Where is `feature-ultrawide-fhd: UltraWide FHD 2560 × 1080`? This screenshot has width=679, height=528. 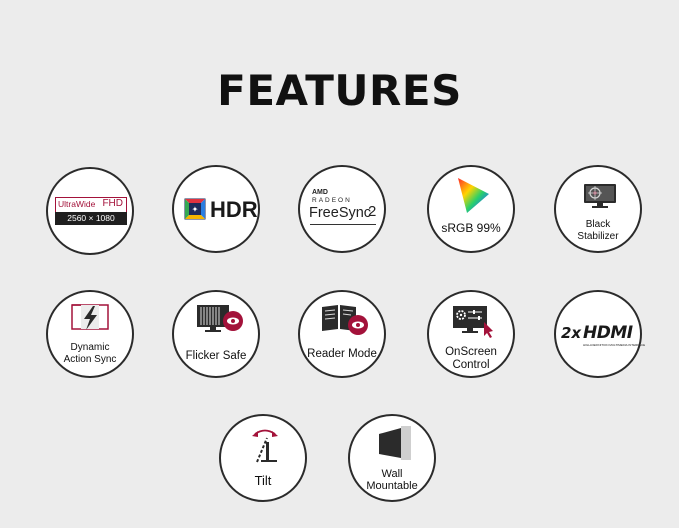 feature-ultrawide-fhd: UltraWide FHD 2560 × 1080 is located at coordinates (90, 211).